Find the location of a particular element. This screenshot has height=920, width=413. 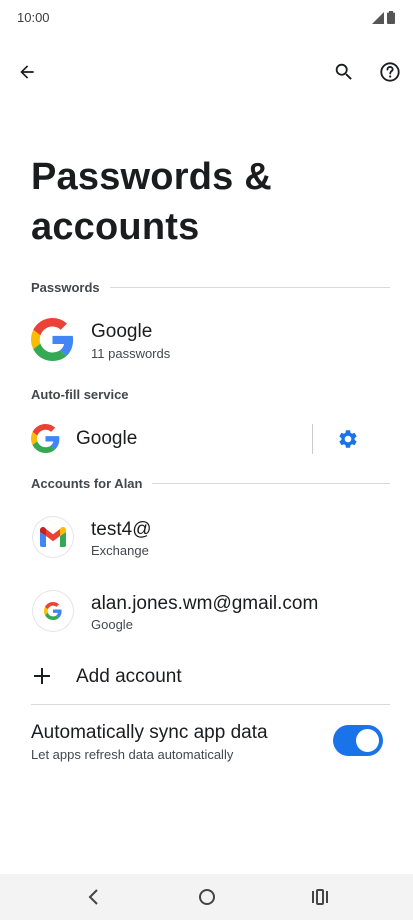

top-app-bar is located at coordinates (206, 72).